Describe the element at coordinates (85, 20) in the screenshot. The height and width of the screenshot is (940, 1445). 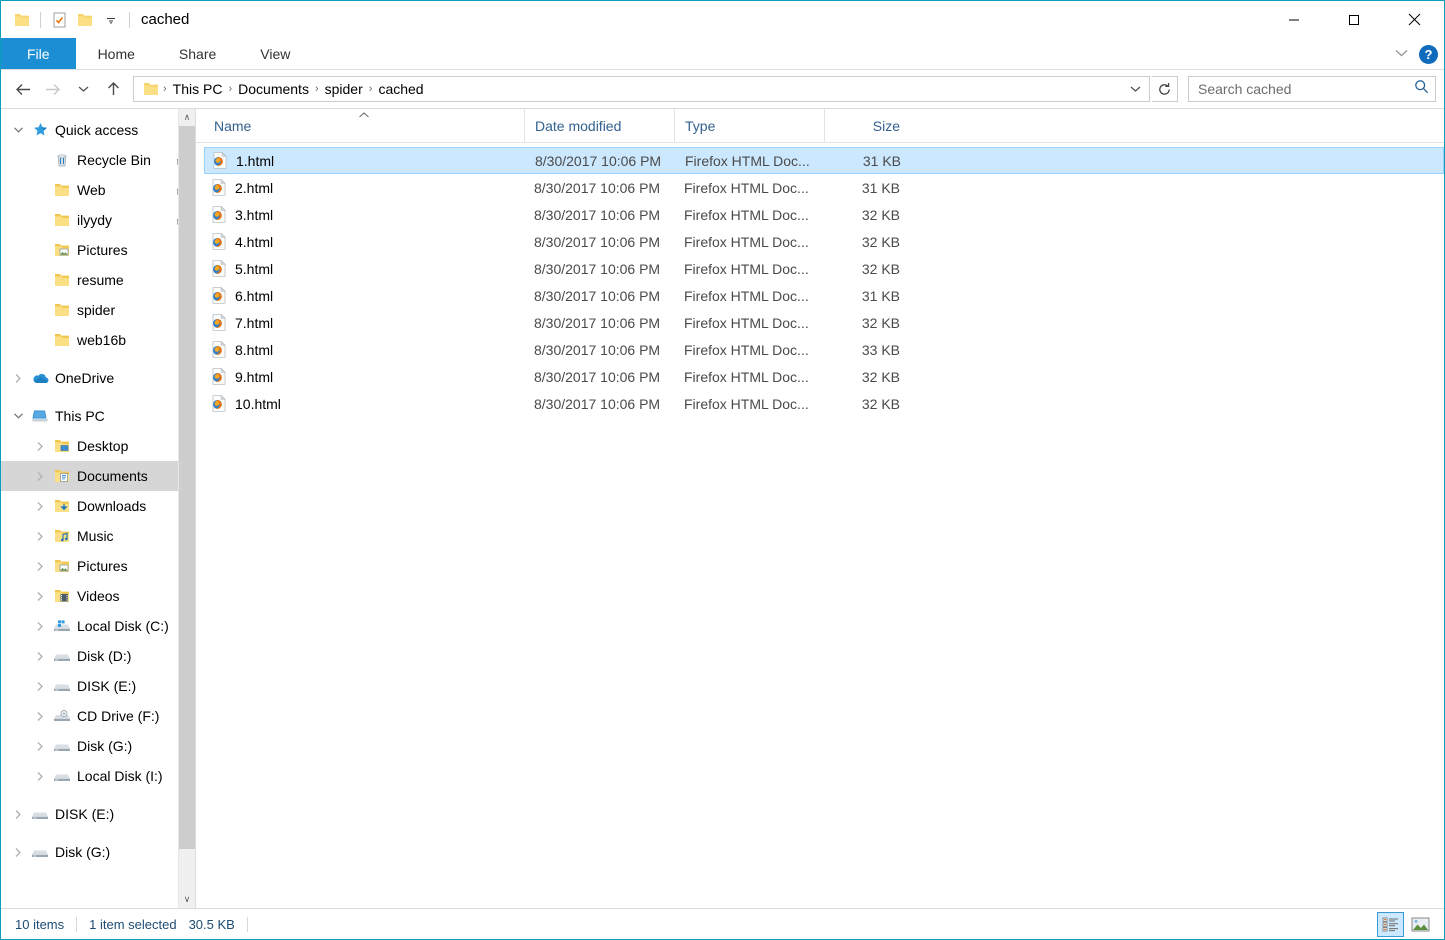
I see `new-folder-icon` at that location.